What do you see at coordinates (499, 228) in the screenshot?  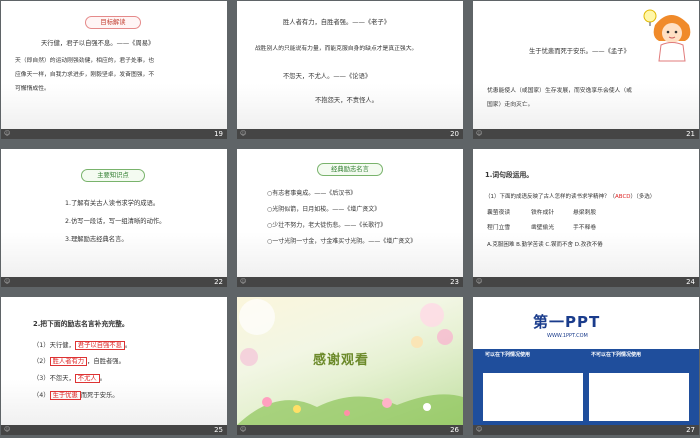 I see `idiom: 程门立雪` at bounding box center [499, 228].